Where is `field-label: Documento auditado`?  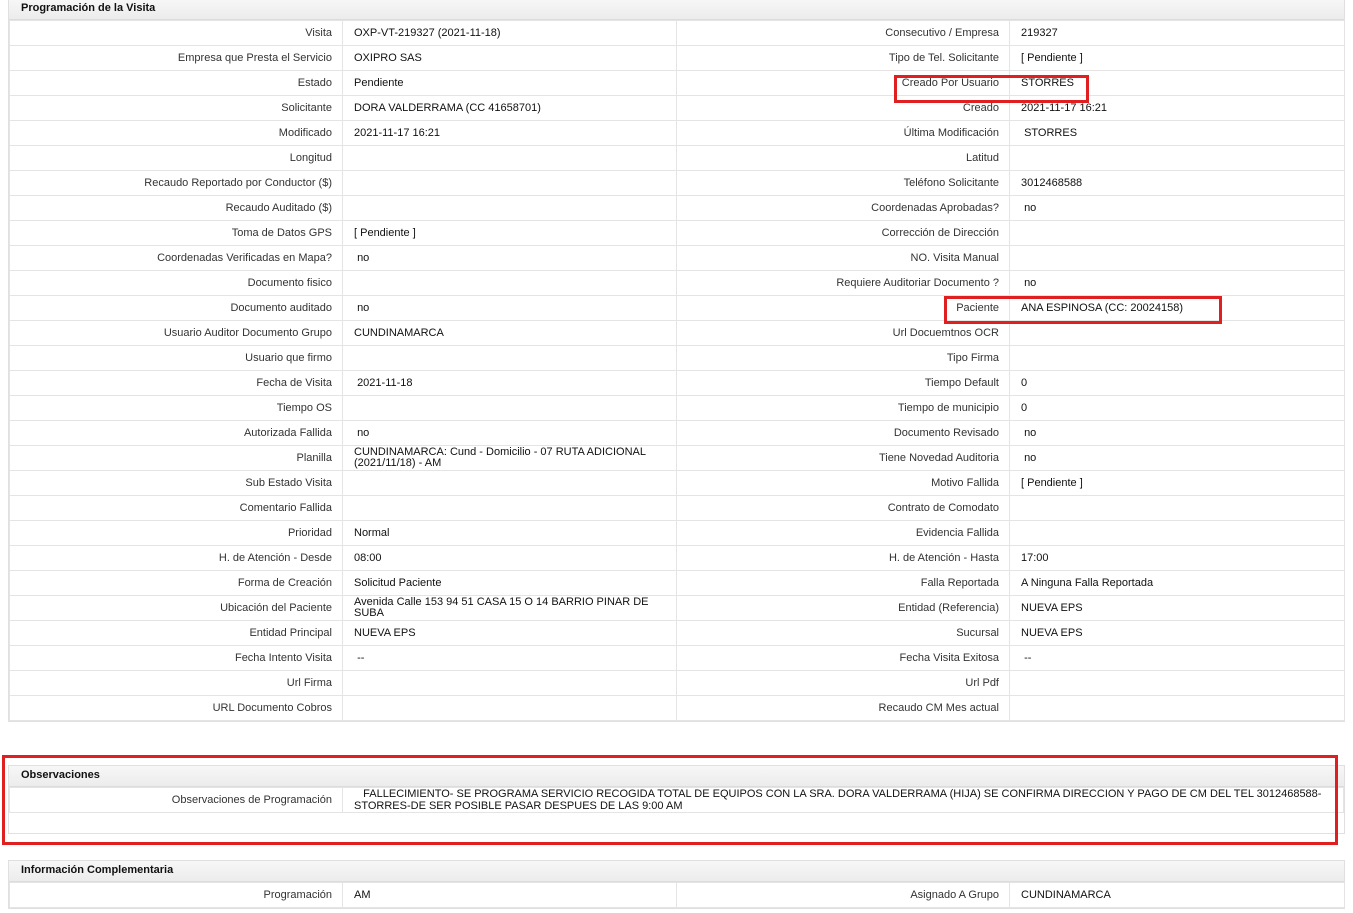
field-label: Documento auditado is located at coordinates (176, 308).